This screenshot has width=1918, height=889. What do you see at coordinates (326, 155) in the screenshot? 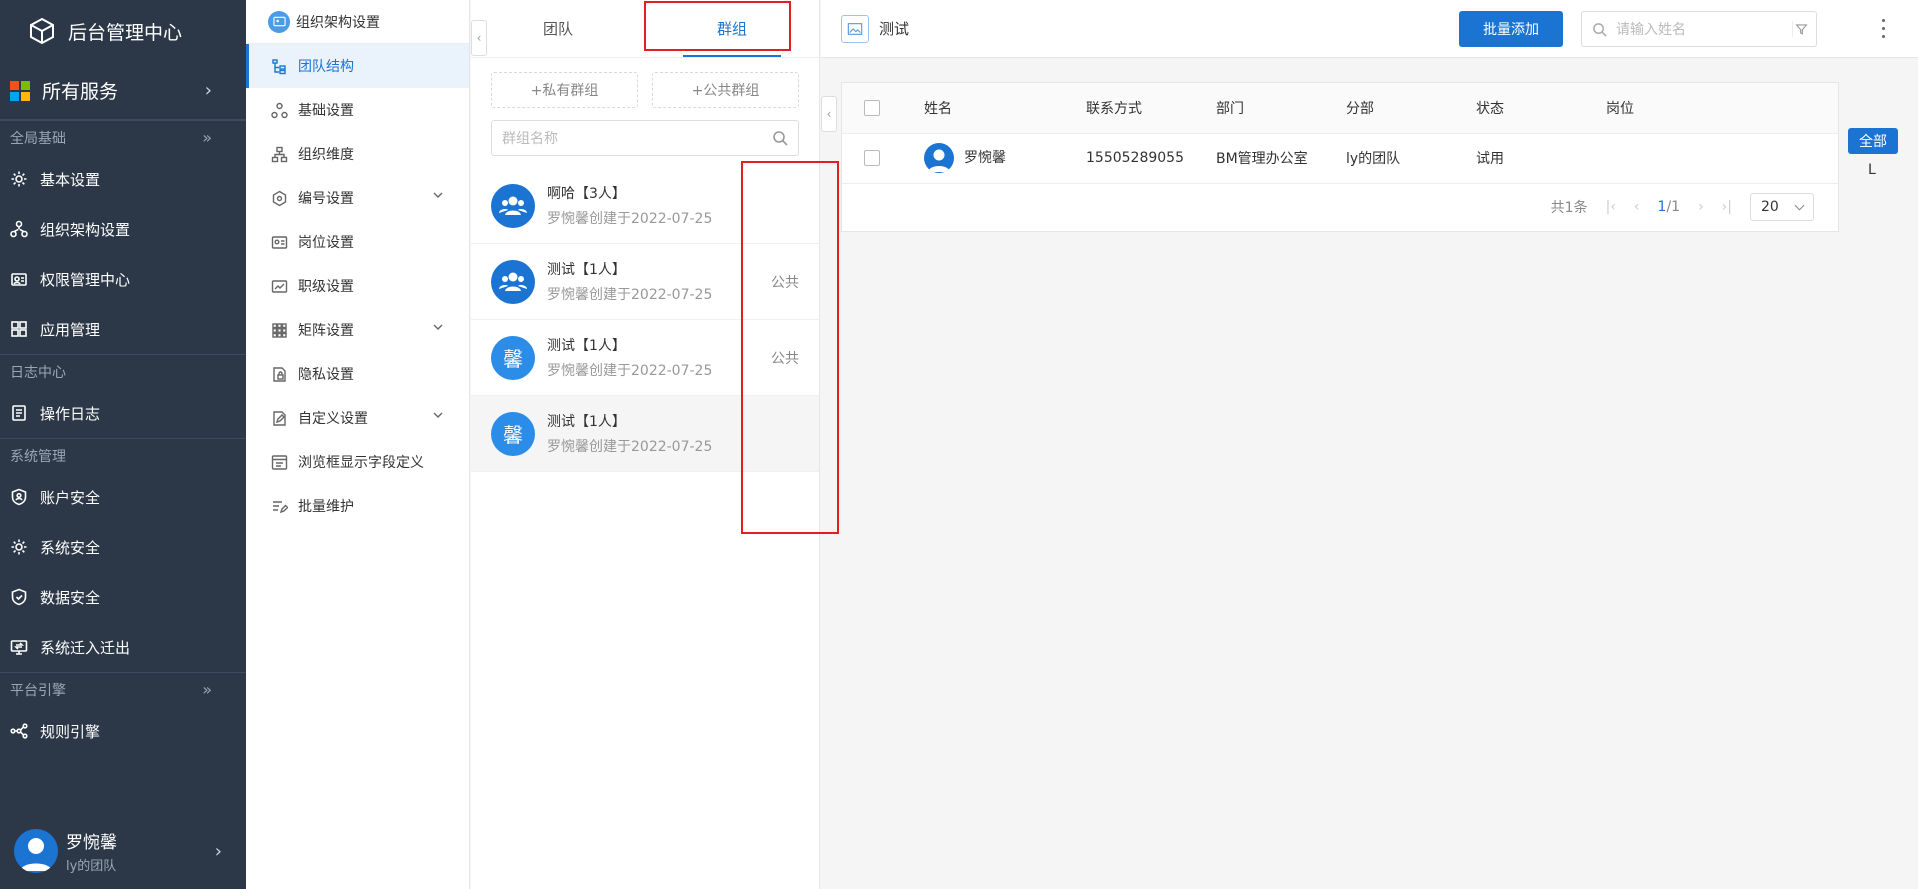
I see `menu-item-label: 组织维度` at bounding box center [326, 155].